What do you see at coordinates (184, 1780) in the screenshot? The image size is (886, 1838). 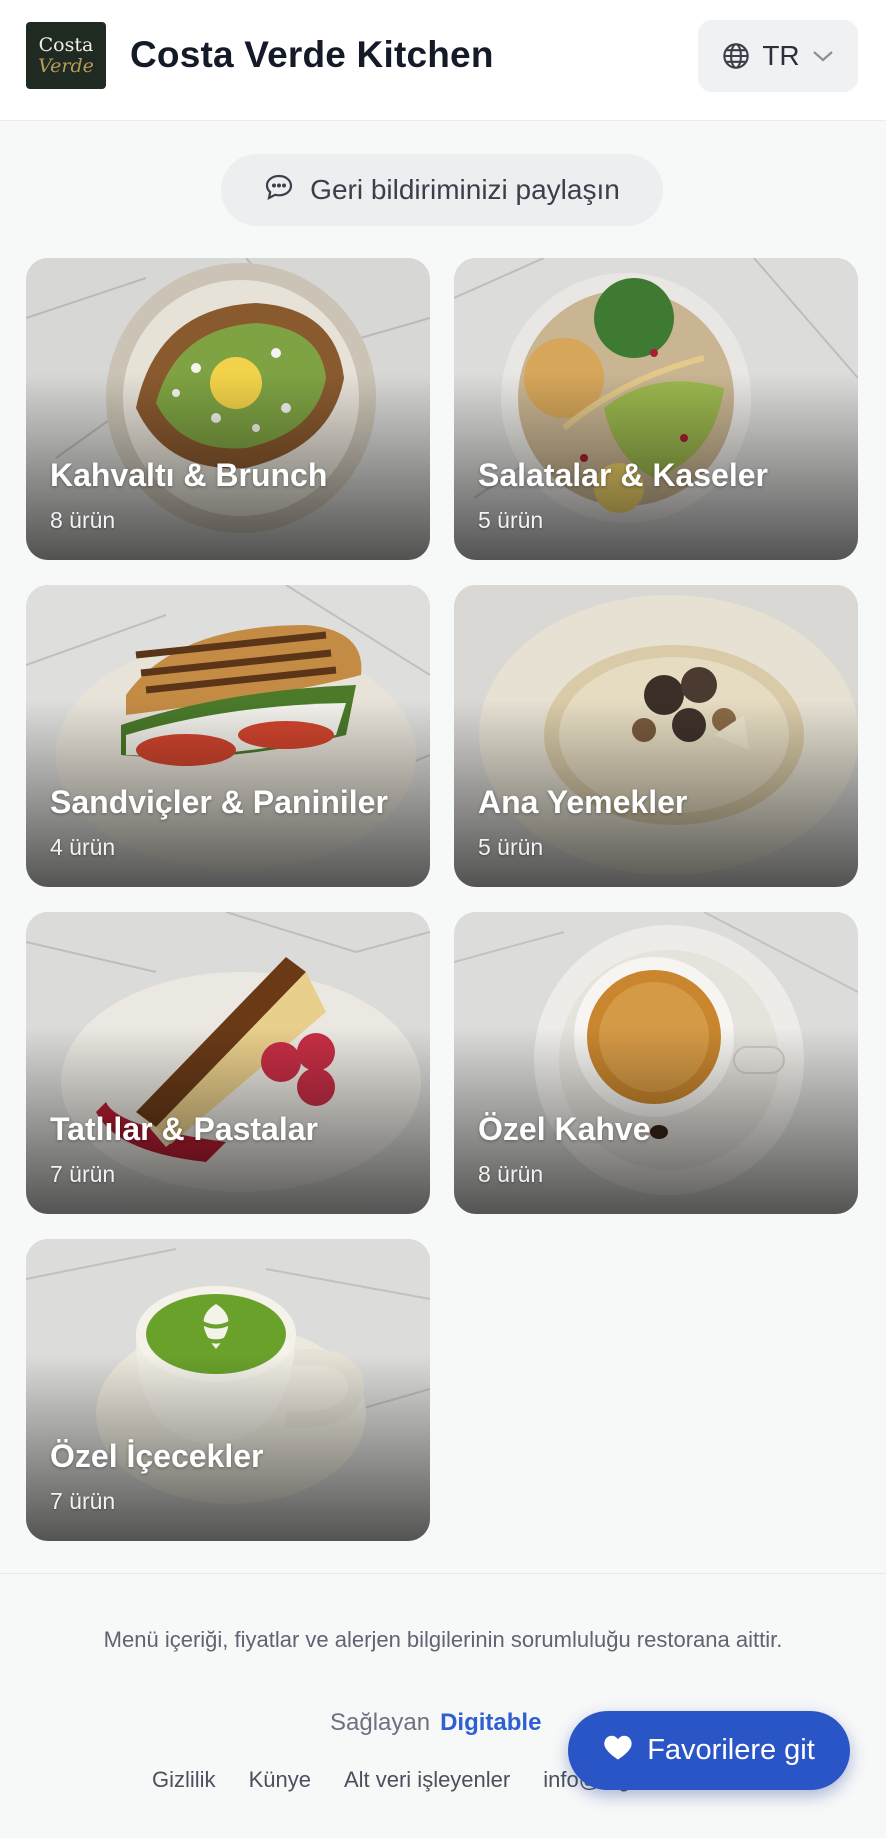 I see `privacy-link: Gizlilik` at bounding box center [184, 1780].